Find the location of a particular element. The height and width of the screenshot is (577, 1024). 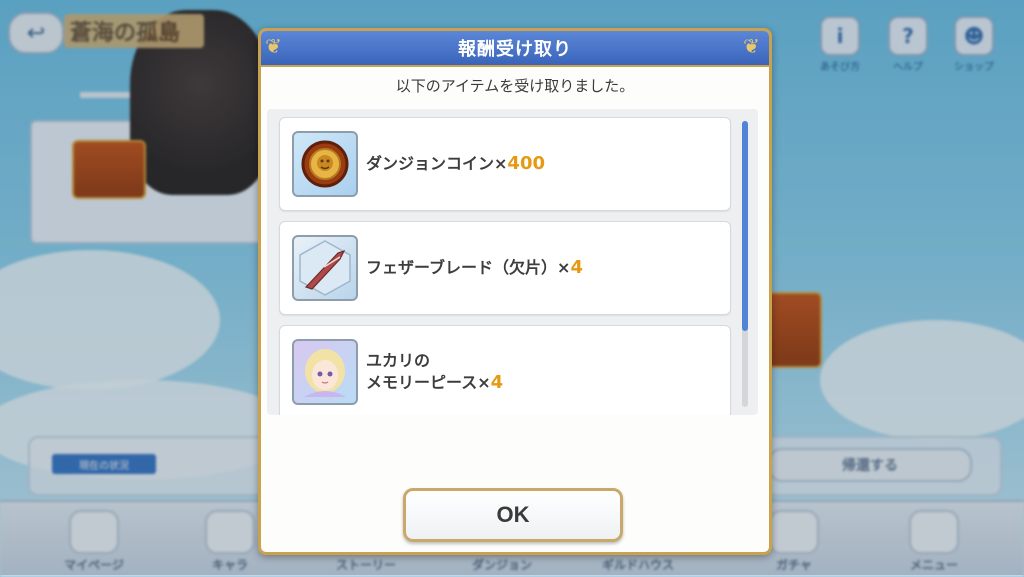

reward-item-name: フェザーブレード（欠片）× 4 is located at coordinates (536, 268).